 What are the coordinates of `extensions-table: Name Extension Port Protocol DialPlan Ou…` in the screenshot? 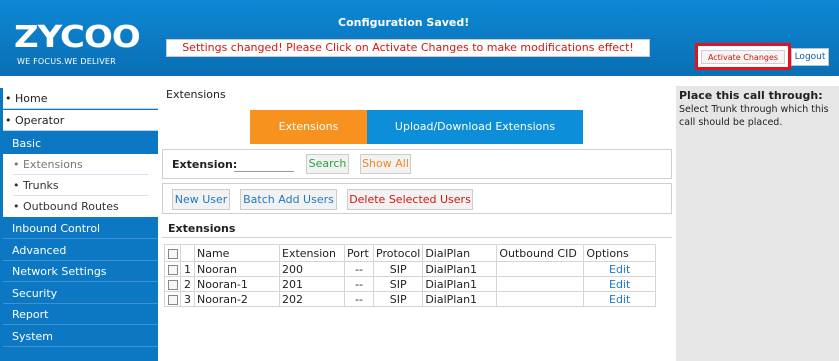 It's located at (410, 275).